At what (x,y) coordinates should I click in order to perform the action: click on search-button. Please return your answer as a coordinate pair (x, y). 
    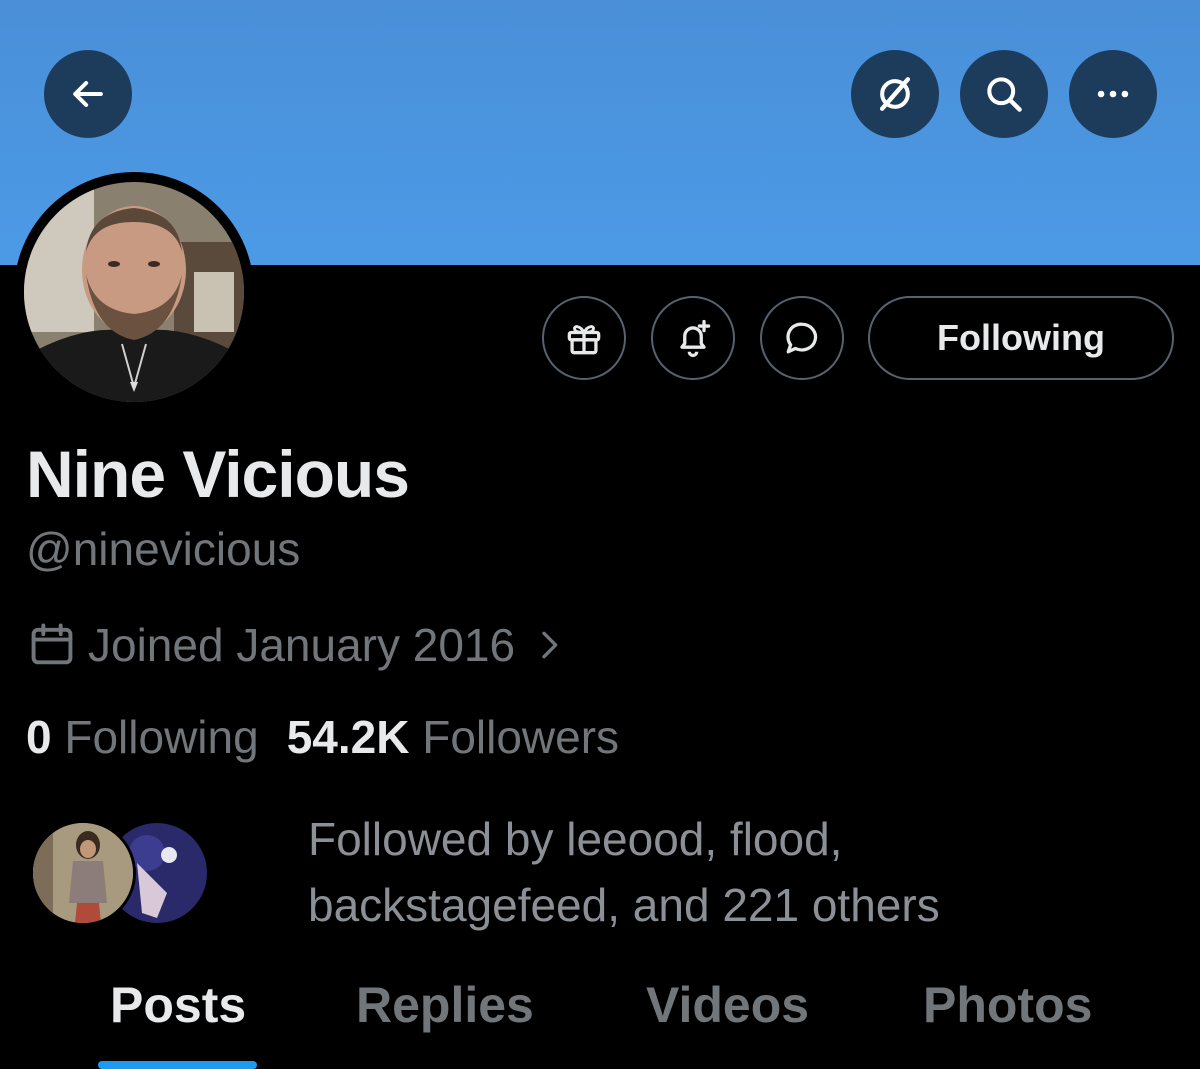
    Looking at the image, I should click on (1004, 94).